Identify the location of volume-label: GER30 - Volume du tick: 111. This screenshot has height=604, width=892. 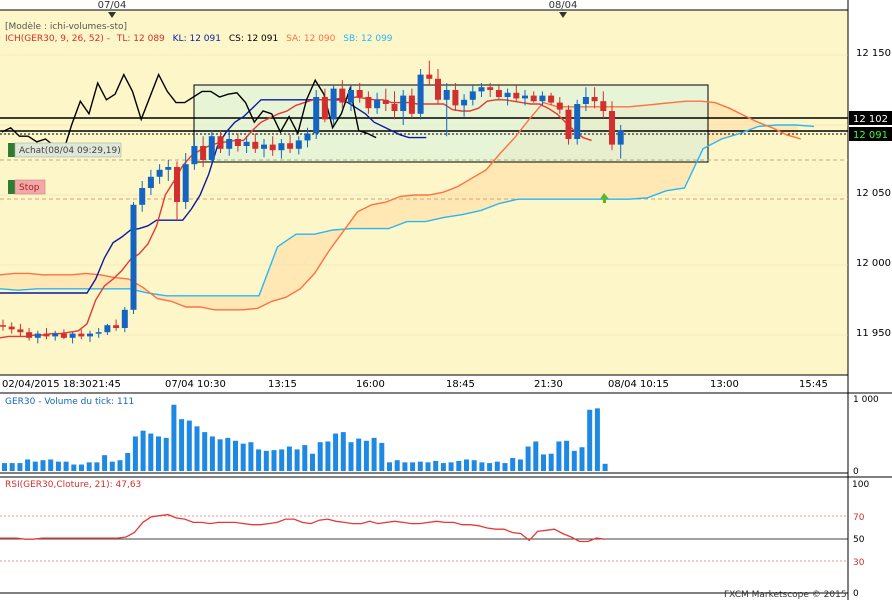
(69, 402).